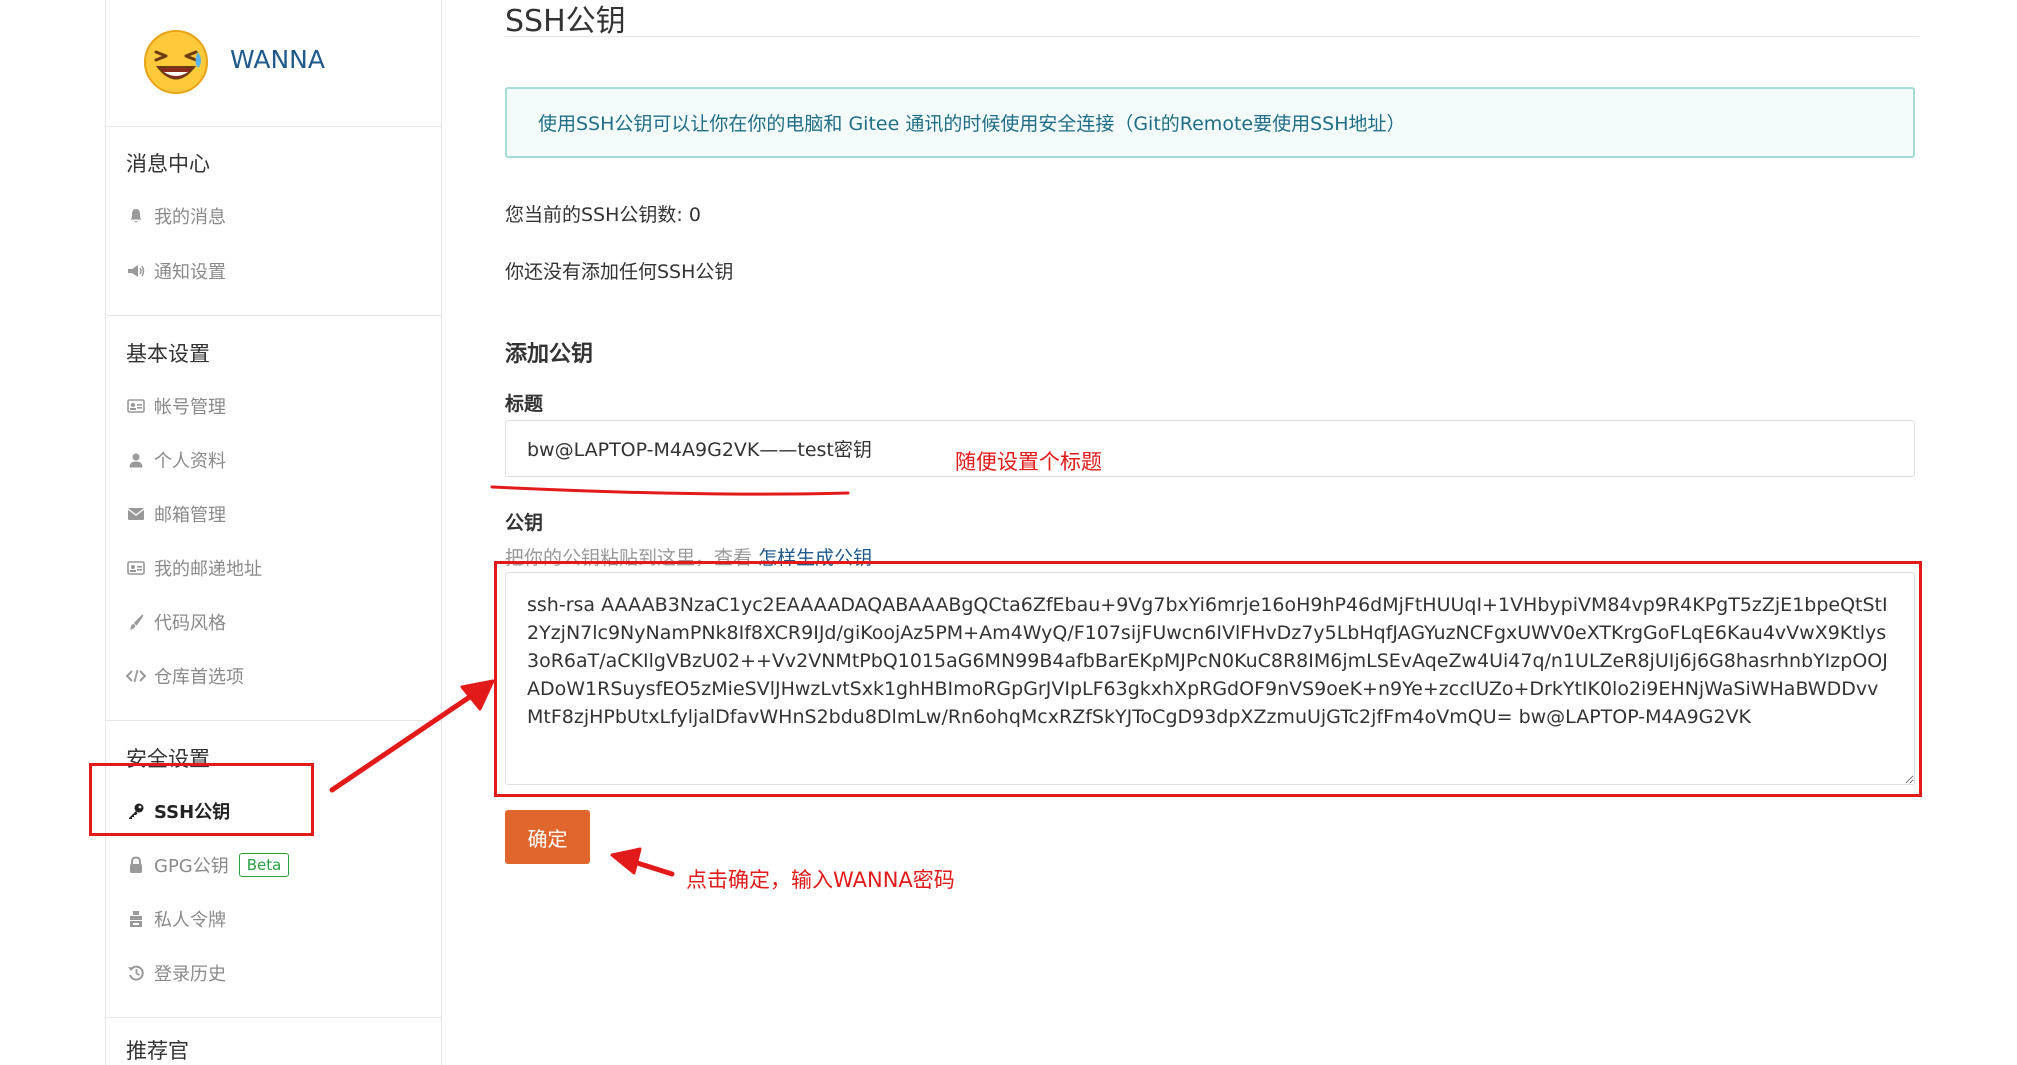 This screenshot has height=1065, width=2017. I want to click on section-title-messages: 消息中心, so click(168, 164).